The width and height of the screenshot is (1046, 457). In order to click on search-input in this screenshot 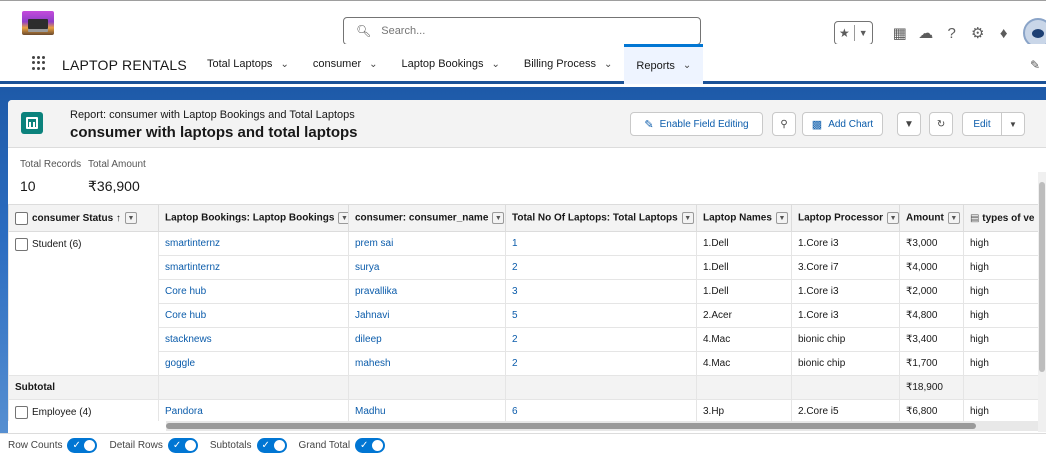, I will do `click(529, 31)`.